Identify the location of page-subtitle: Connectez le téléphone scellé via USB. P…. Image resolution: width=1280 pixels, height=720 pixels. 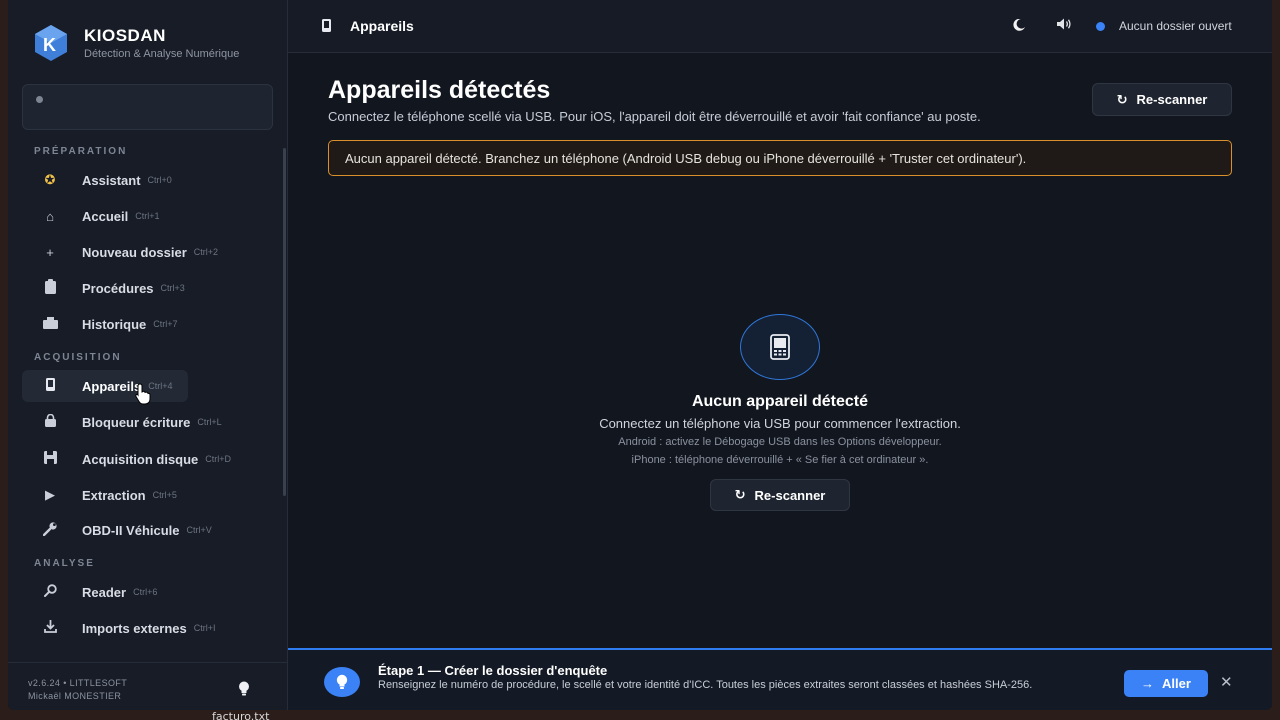
(654, 116).